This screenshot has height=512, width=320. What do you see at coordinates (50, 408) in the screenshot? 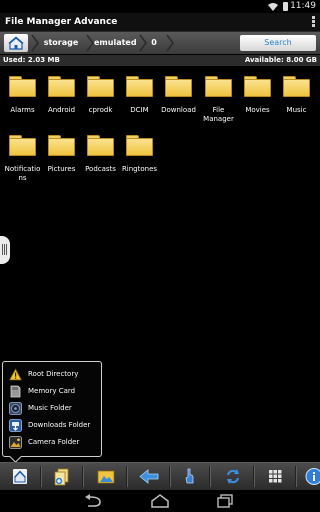
I see `popup-item-label: Music Folder` at bounding box center [50, 408].